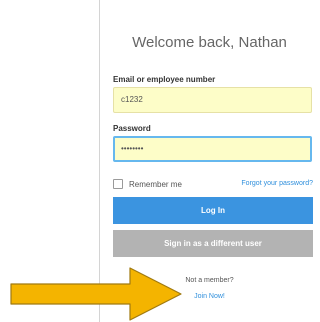 The image size is (320, 322). I want to click on remember-me-label: Remember me, so click(155, 184).